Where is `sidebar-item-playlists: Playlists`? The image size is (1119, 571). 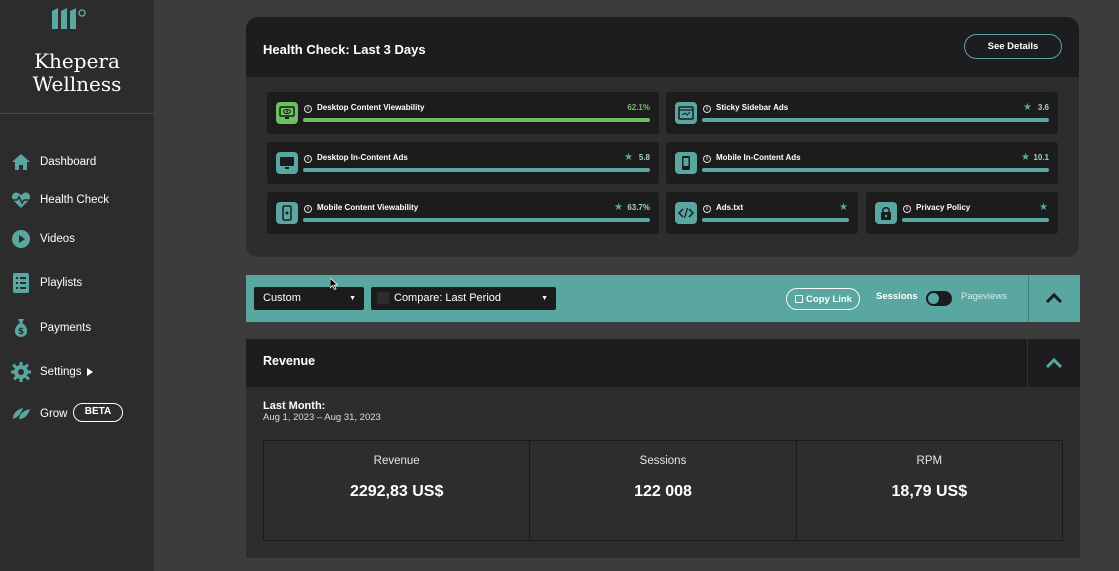
sidebar-item-playlists: Playlists is located at coordinates (77, 283).